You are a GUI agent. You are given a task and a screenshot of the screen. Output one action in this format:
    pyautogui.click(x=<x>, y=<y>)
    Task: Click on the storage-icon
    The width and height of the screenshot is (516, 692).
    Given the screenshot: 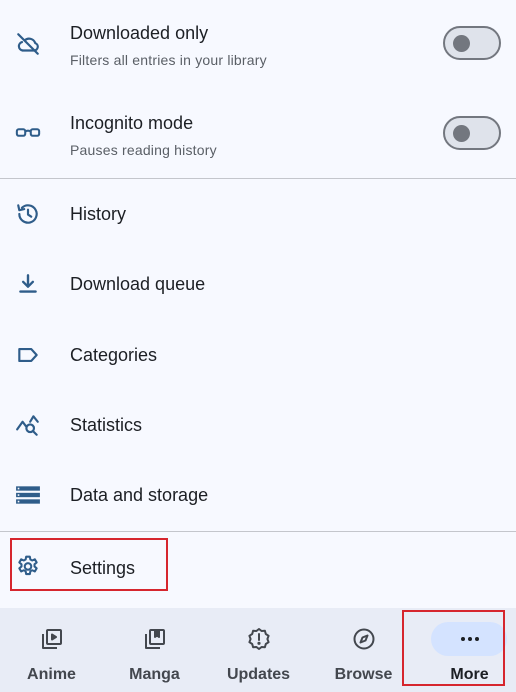 What is the action you would take?
    pyautogui.click(x=28, y=495)
    